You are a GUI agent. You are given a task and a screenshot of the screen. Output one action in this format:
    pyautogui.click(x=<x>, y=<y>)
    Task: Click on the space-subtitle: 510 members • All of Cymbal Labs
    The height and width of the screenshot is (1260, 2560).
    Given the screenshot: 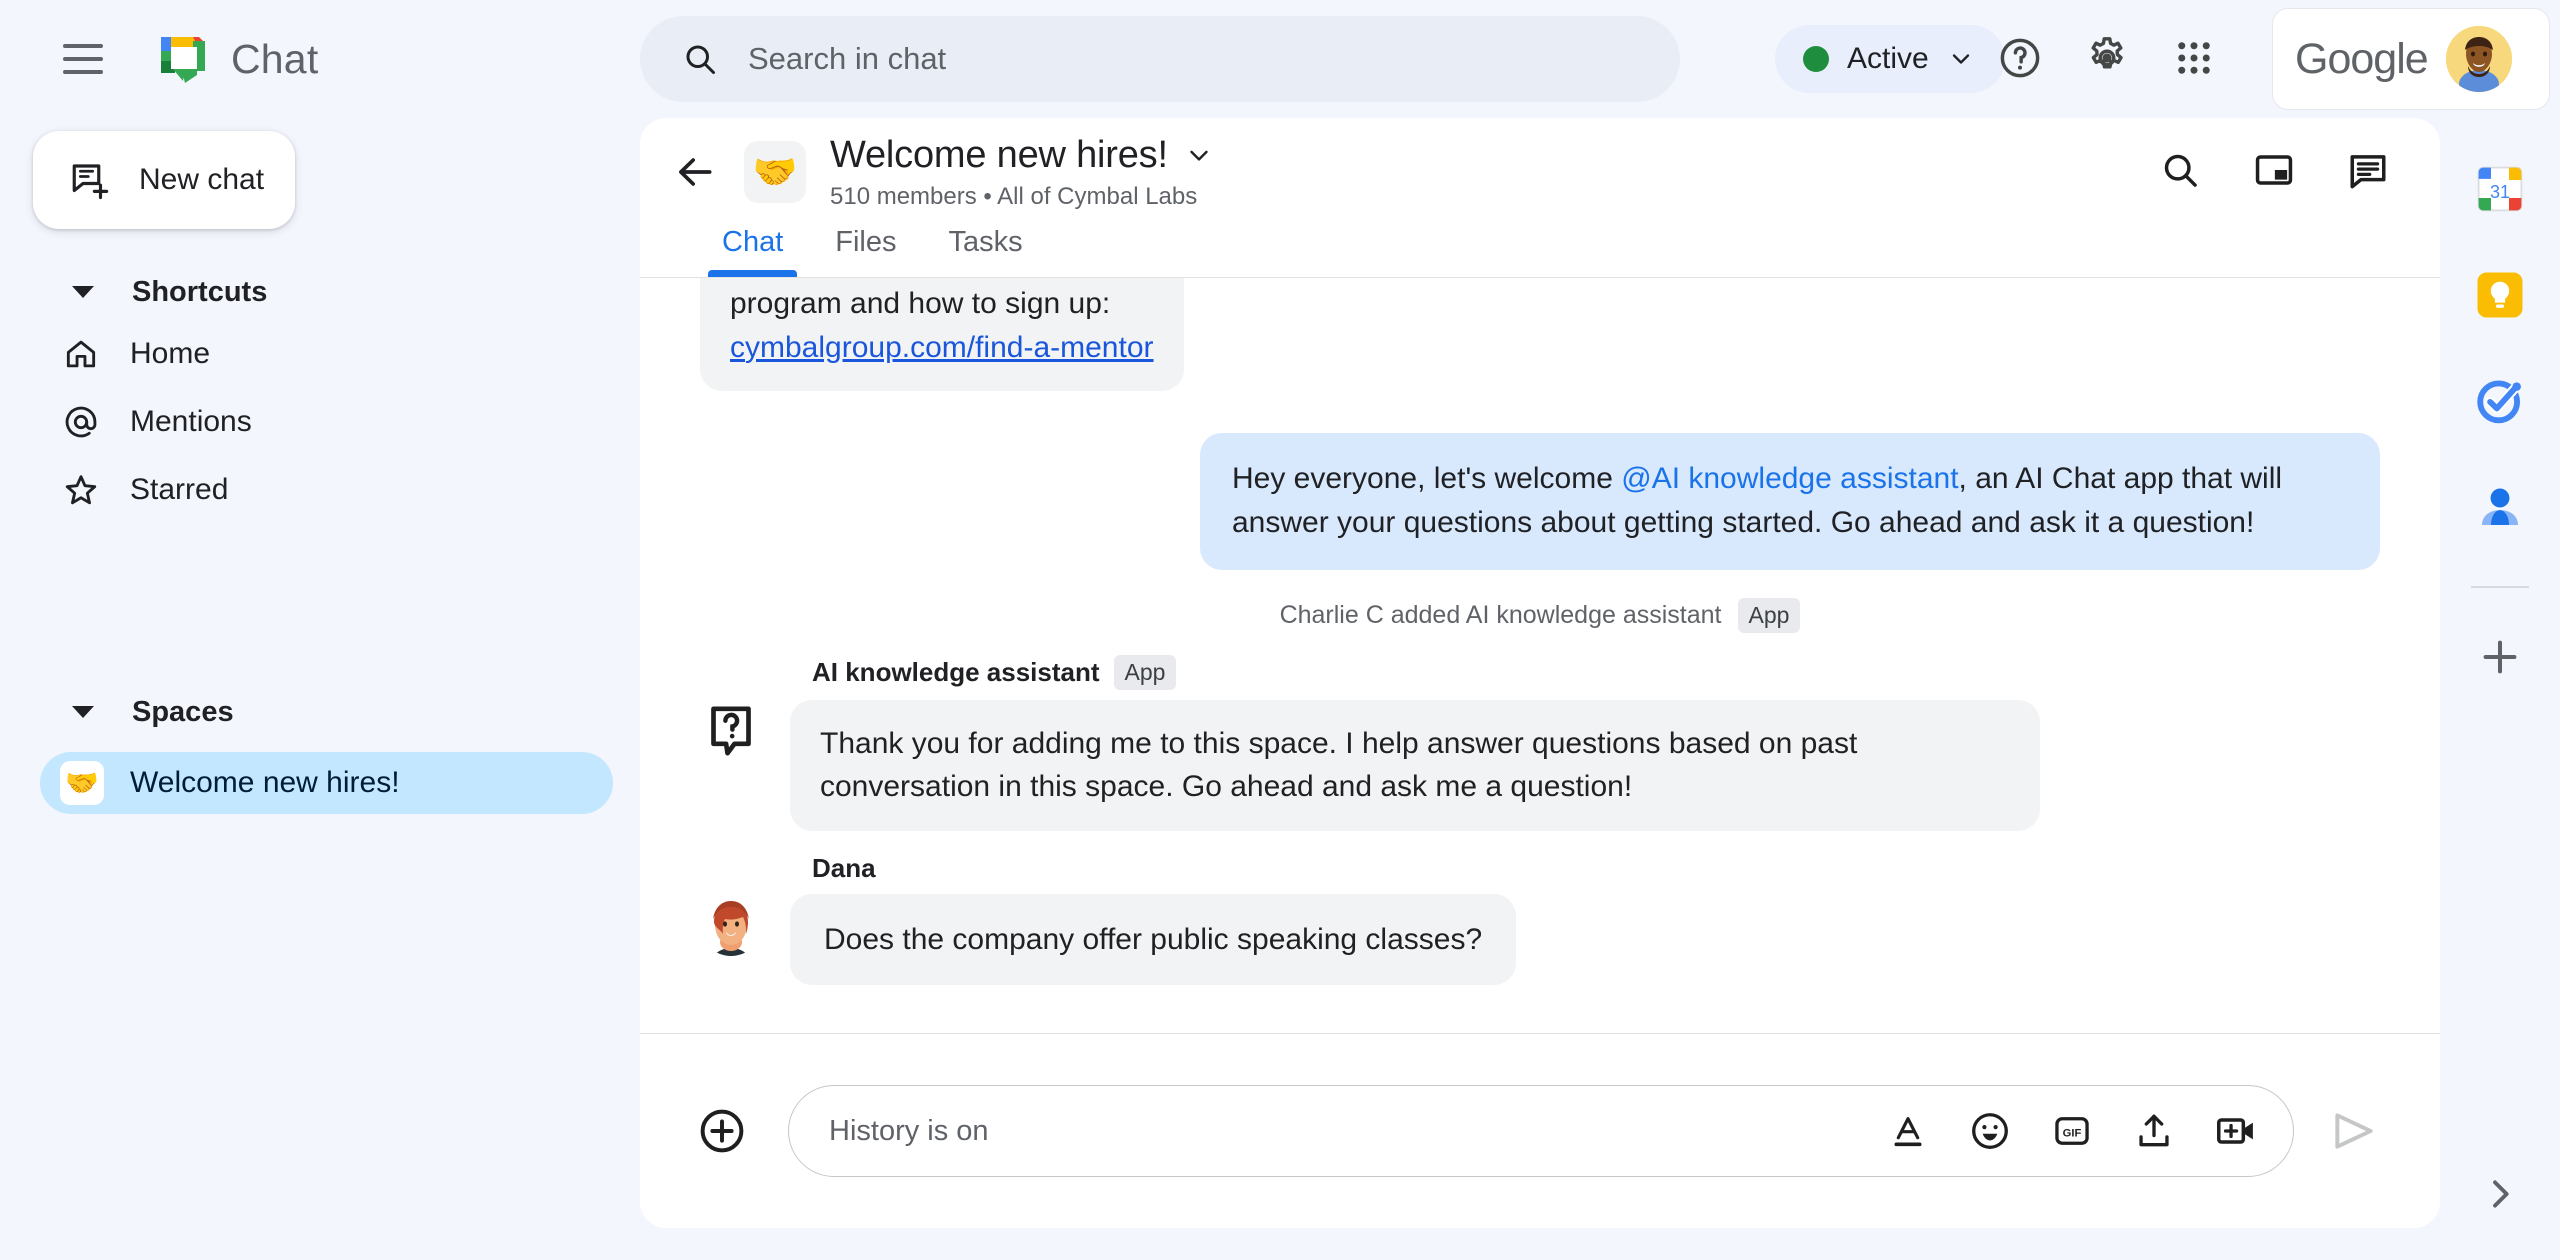 What is the action you would take?
    pyautogui.click(x=1022, y=197)
    